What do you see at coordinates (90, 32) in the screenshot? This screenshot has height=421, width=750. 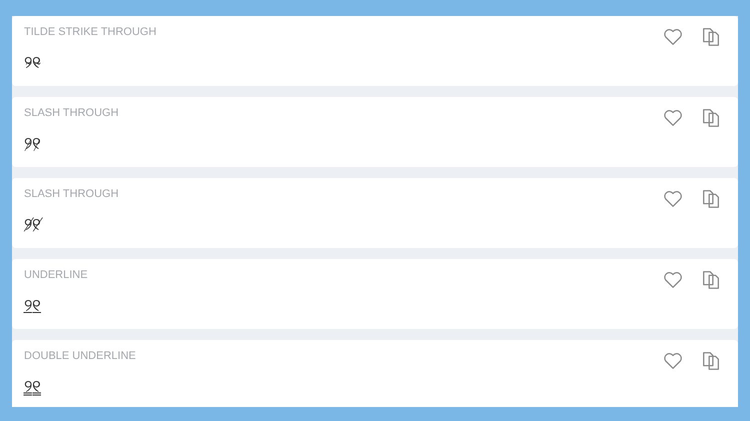 I see `style-title: TILDE STRIKE THROUGH` at bounding box center [90, 32].